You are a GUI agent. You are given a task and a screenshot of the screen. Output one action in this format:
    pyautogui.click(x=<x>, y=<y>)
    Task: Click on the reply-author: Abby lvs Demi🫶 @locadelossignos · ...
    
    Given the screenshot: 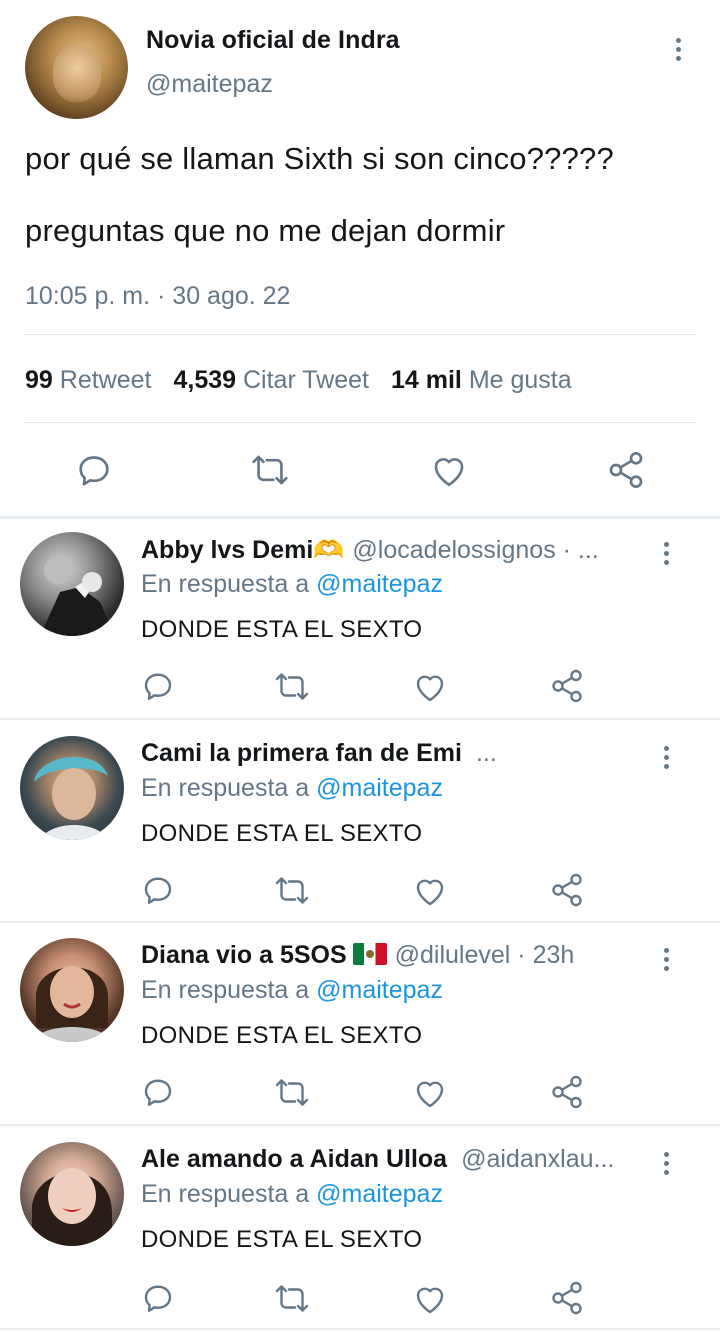 What is the action you would take?
    pyautogui.click(x=370, y=550)
    